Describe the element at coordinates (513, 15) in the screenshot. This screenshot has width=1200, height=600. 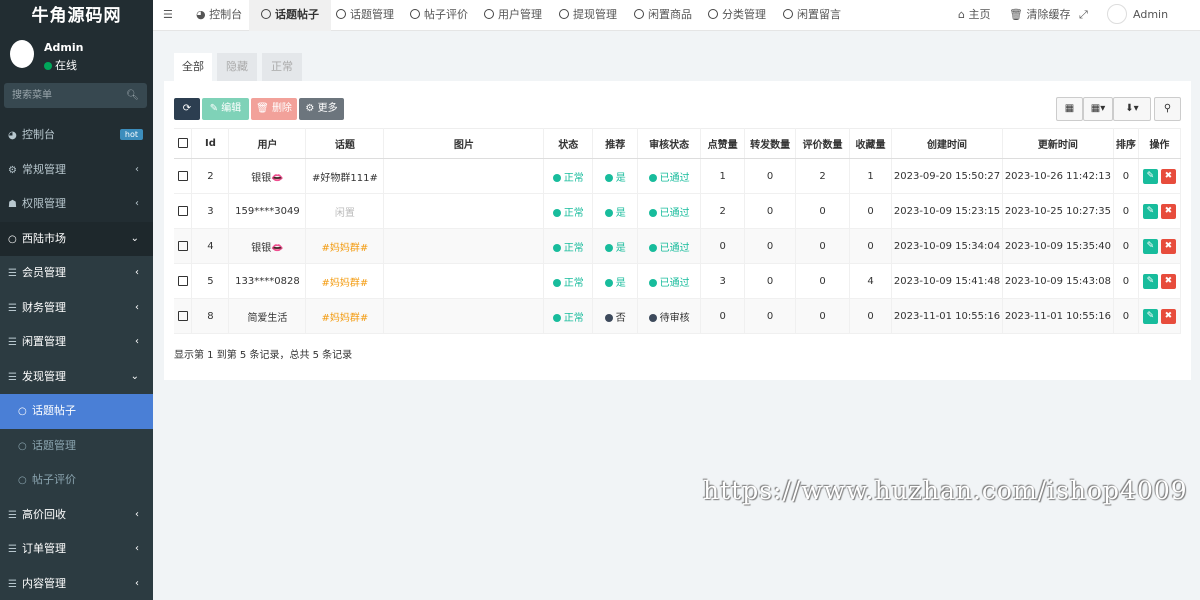
I see `tab-users: 用户管理` at that location.